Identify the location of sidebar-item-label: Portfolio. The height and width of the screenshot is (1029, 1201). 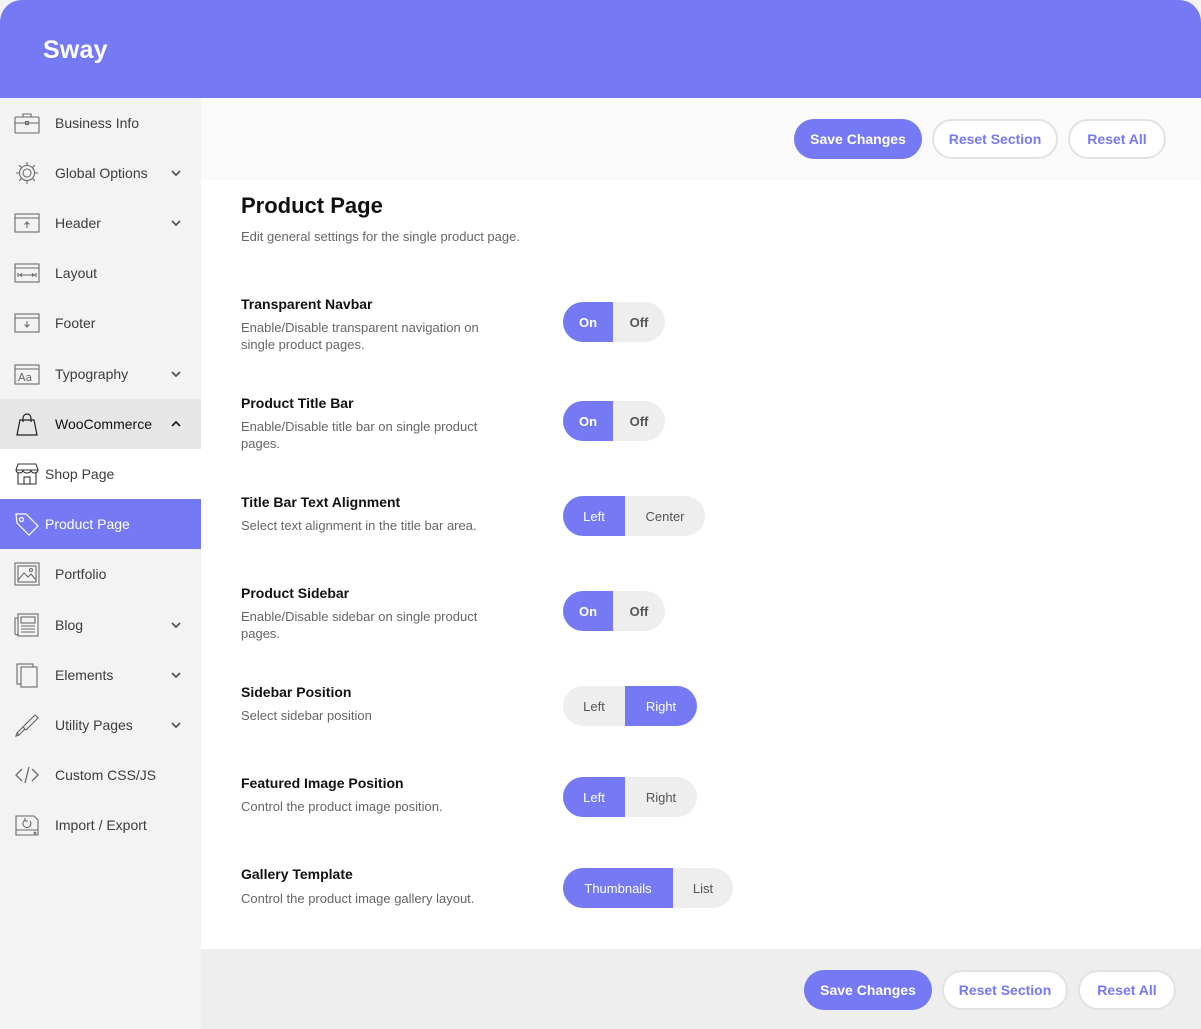
(81, 574).